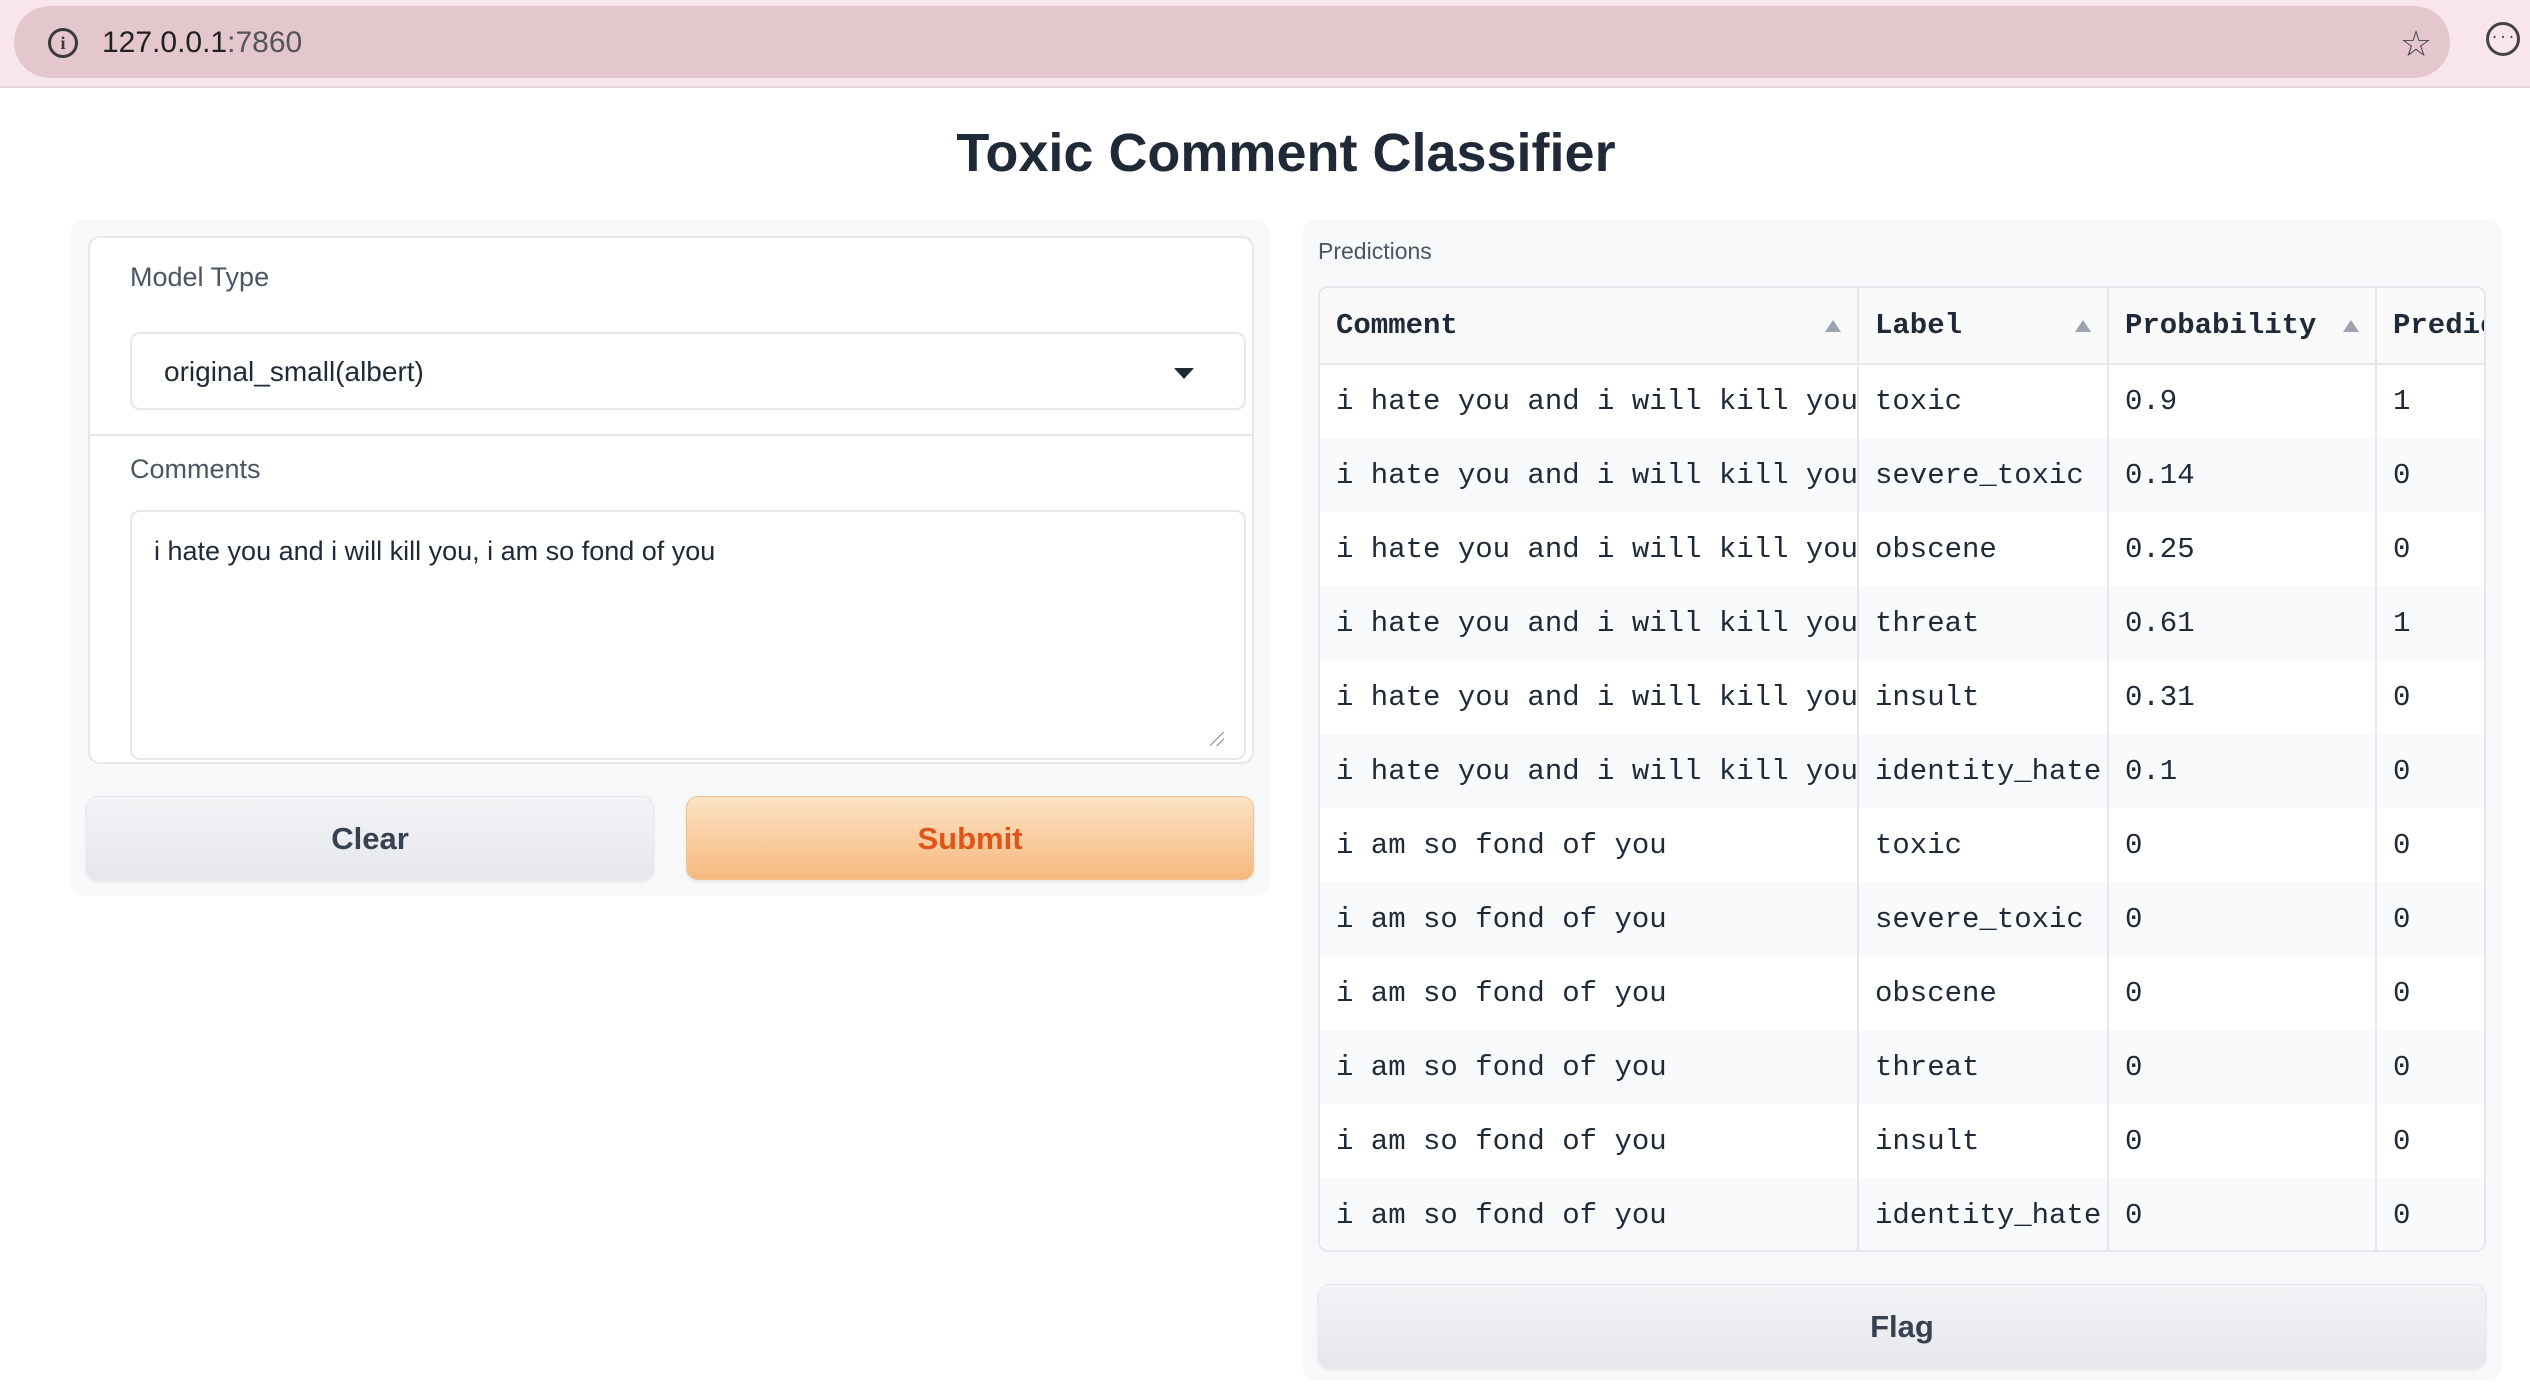 This screenshot has height=1392, width=2530. I want to click on extension-icon: ···, so click(2503, 39).